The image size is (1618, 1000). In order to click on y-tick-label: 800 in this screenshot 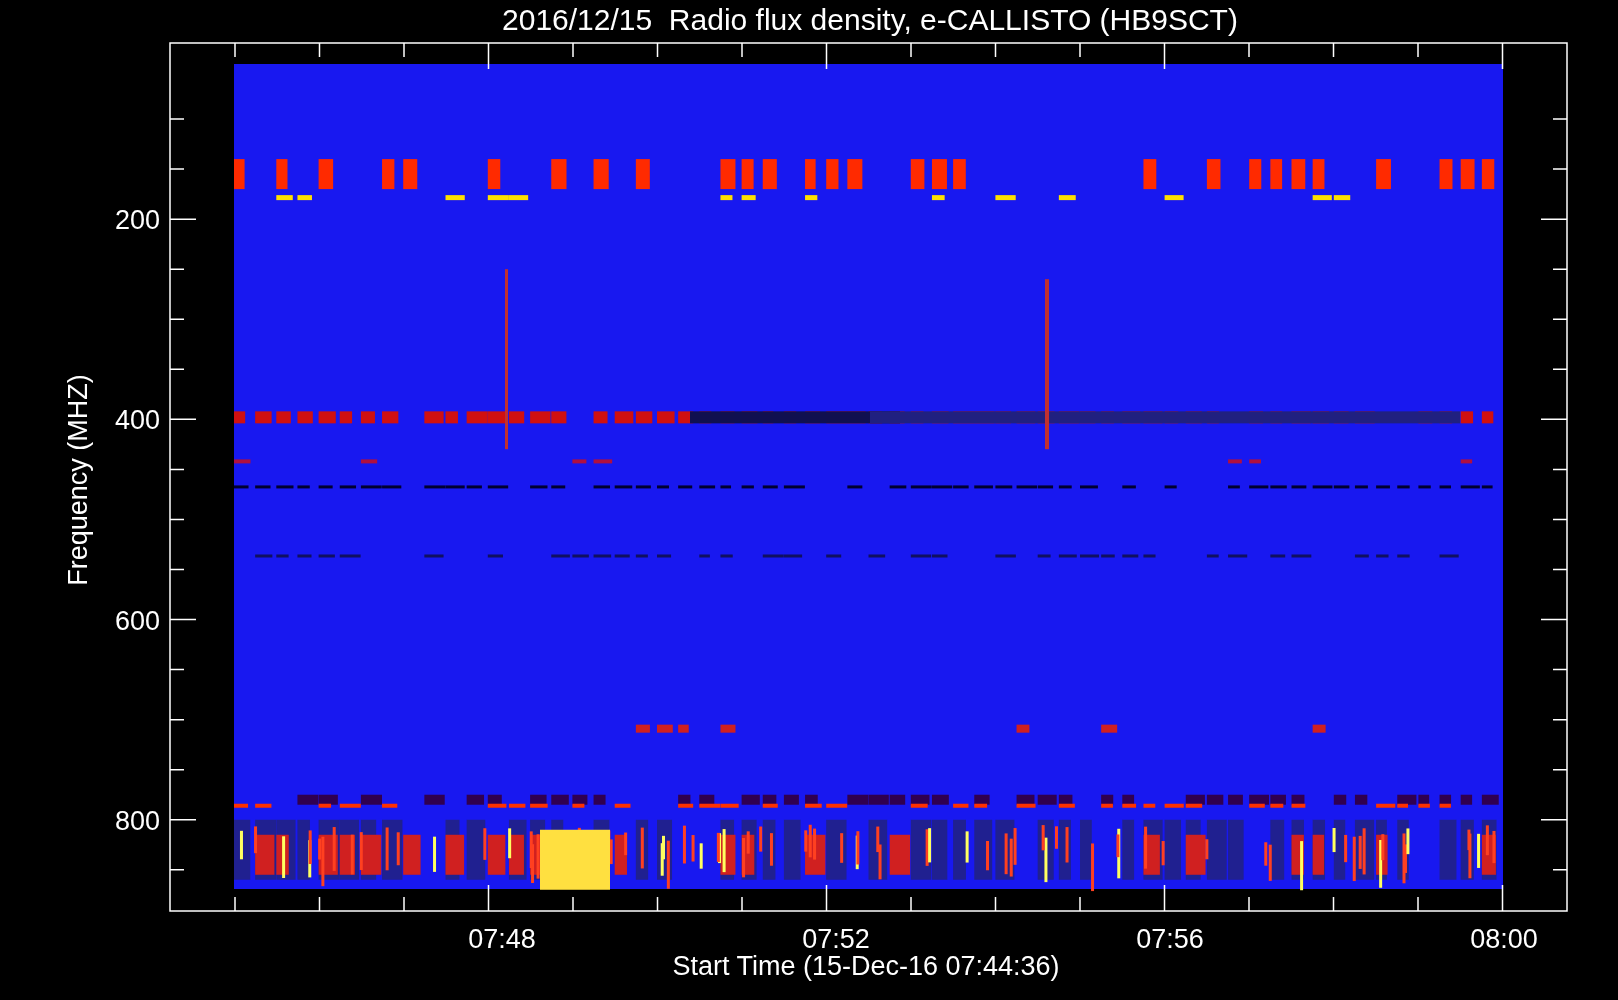, I will do `click(137, 820)`.